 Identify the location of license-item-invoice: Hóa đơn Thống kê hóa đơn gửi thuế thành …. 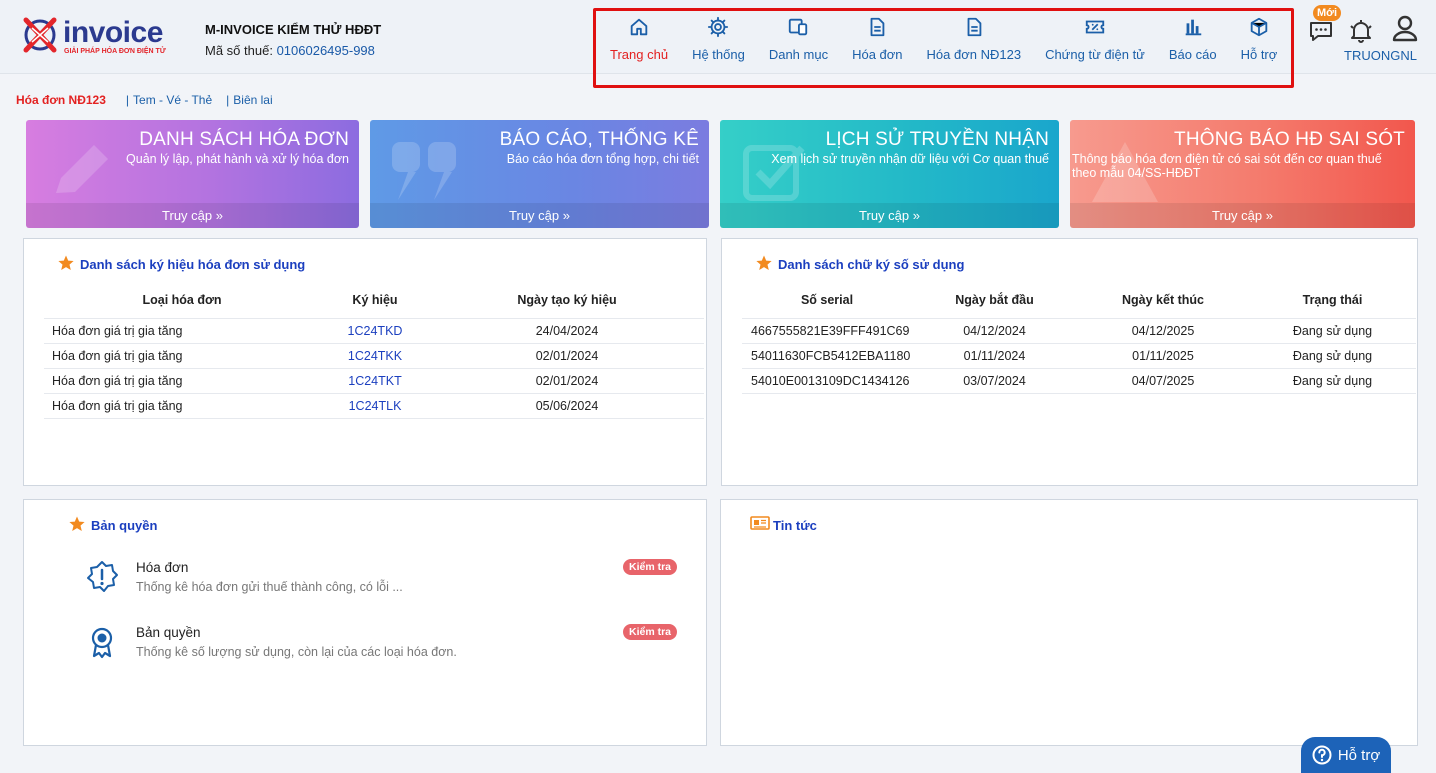
(385, 580).